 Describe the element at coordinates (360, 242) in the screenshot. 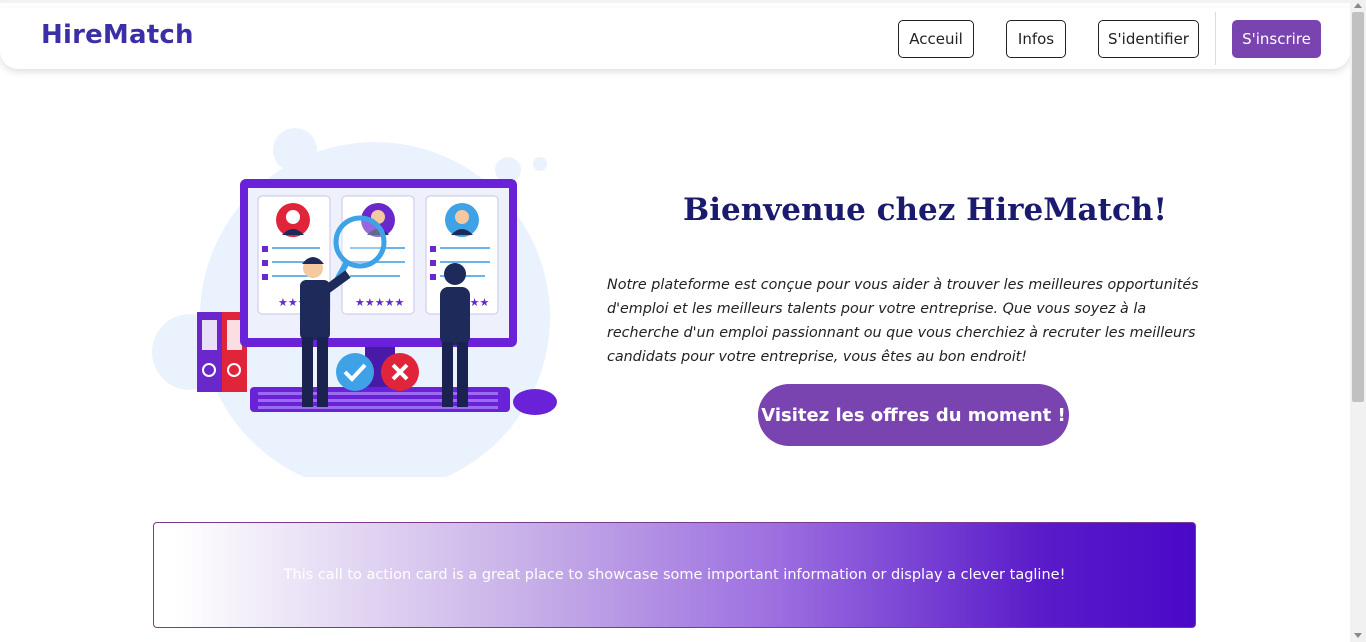

I see `magnifier-icon` at that location.